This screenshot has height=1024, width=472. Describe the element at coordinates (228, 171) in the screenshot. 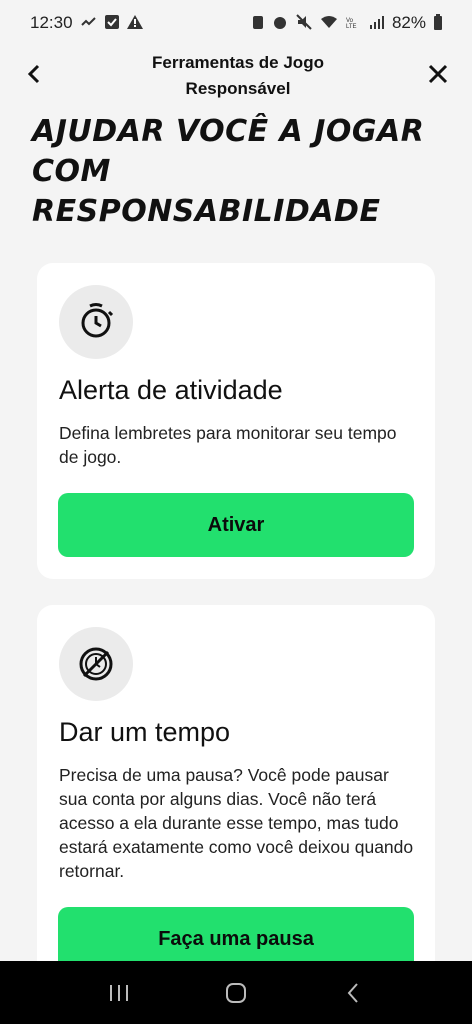

I see `hero-title: AJUDAR VOCÊ A JOGAR COM RESPONSABILIDADE` at that location.